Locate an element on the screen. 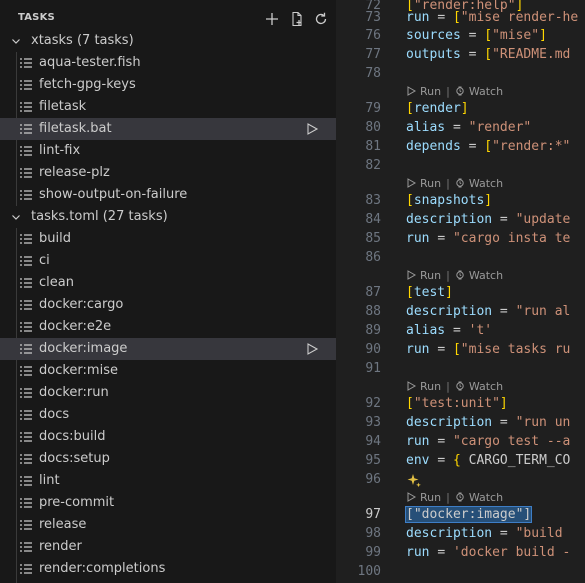 The image size is (585, 583). code-line: ["docker:image"] is located at coordinates (468, 514).